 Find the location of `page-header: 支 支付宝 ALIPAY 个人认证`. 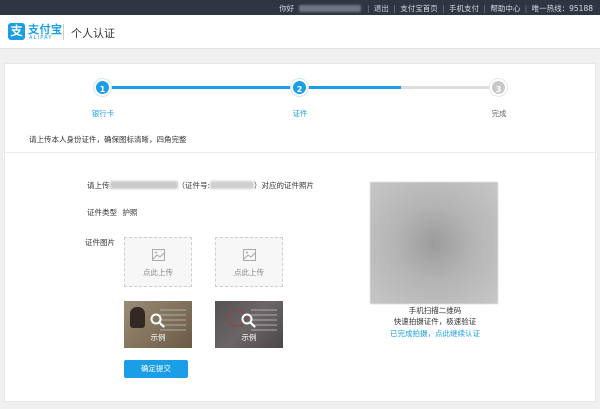

page-header: 支 支付宝 ALIPAY 个人认证 is located at coordinates (300, 32).